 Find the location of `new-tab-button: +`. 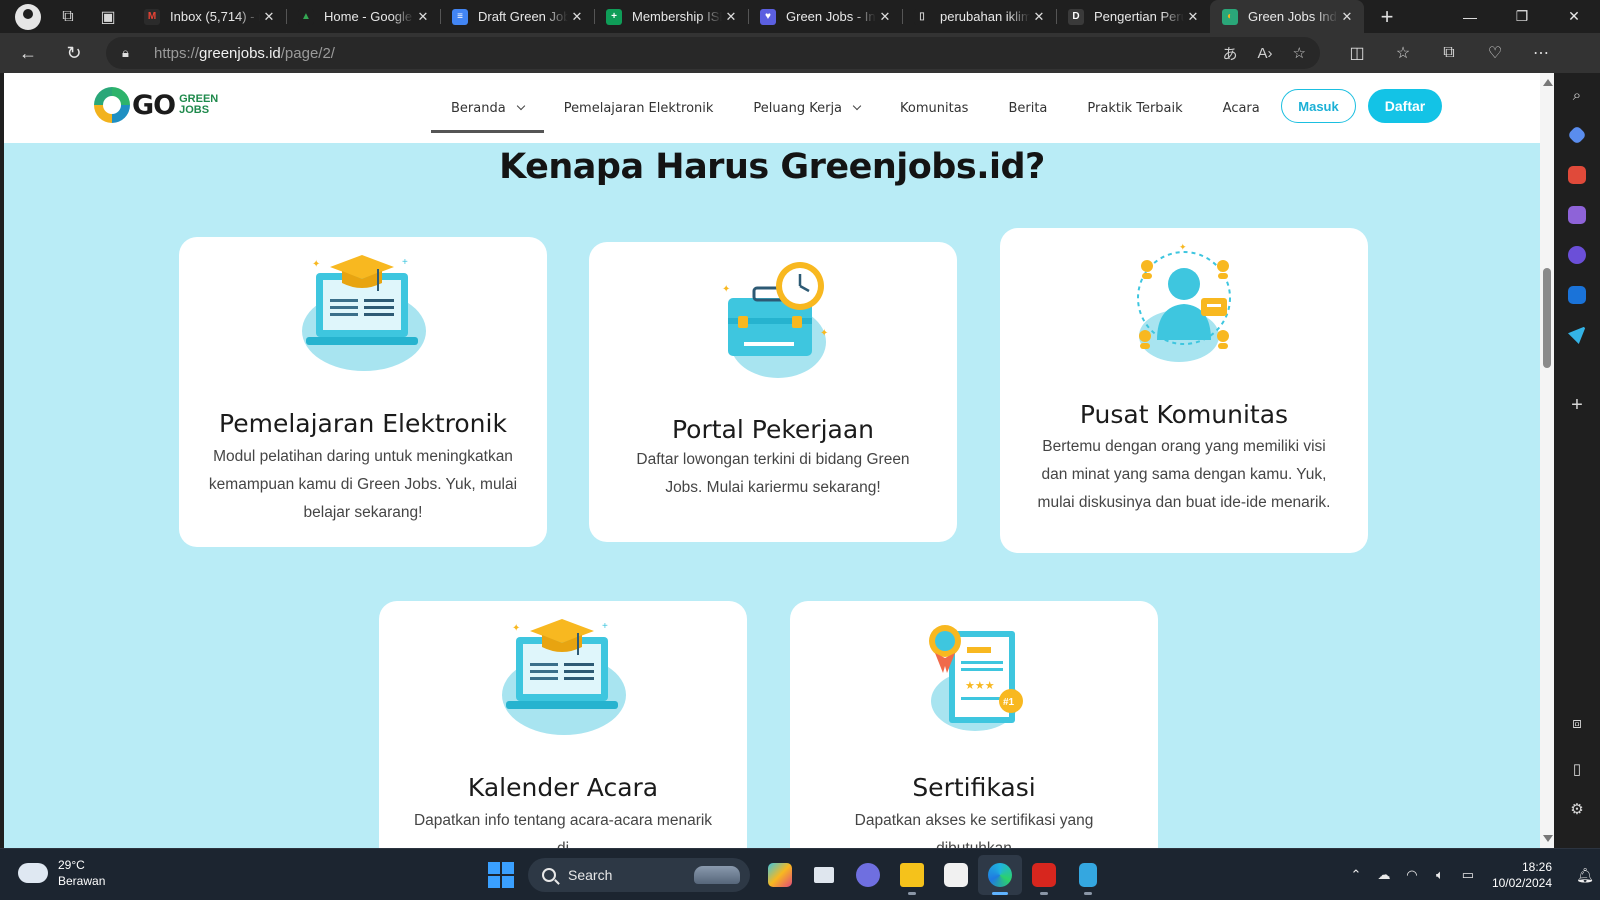

new-tab-button: + is located at coordinates (1387, 17).